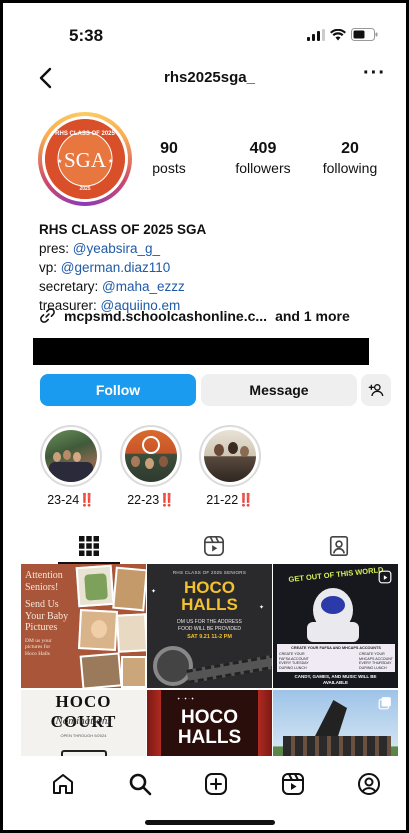 The height and width of the screenshot is (833, 409). Describe the element at coordinates (385, 577) in the screenshot. I see `reels-badge-icon` at that location.